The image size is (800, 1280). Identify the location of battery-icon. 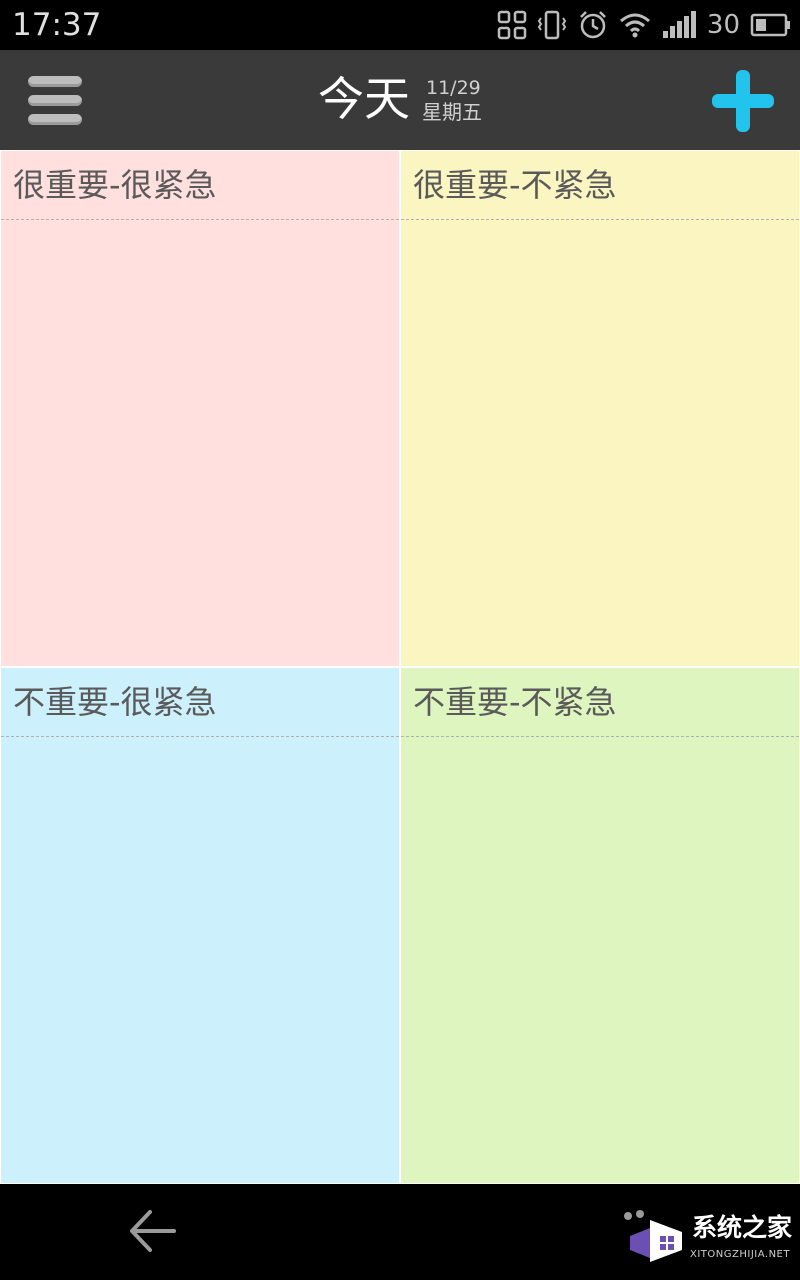
(770, 25).